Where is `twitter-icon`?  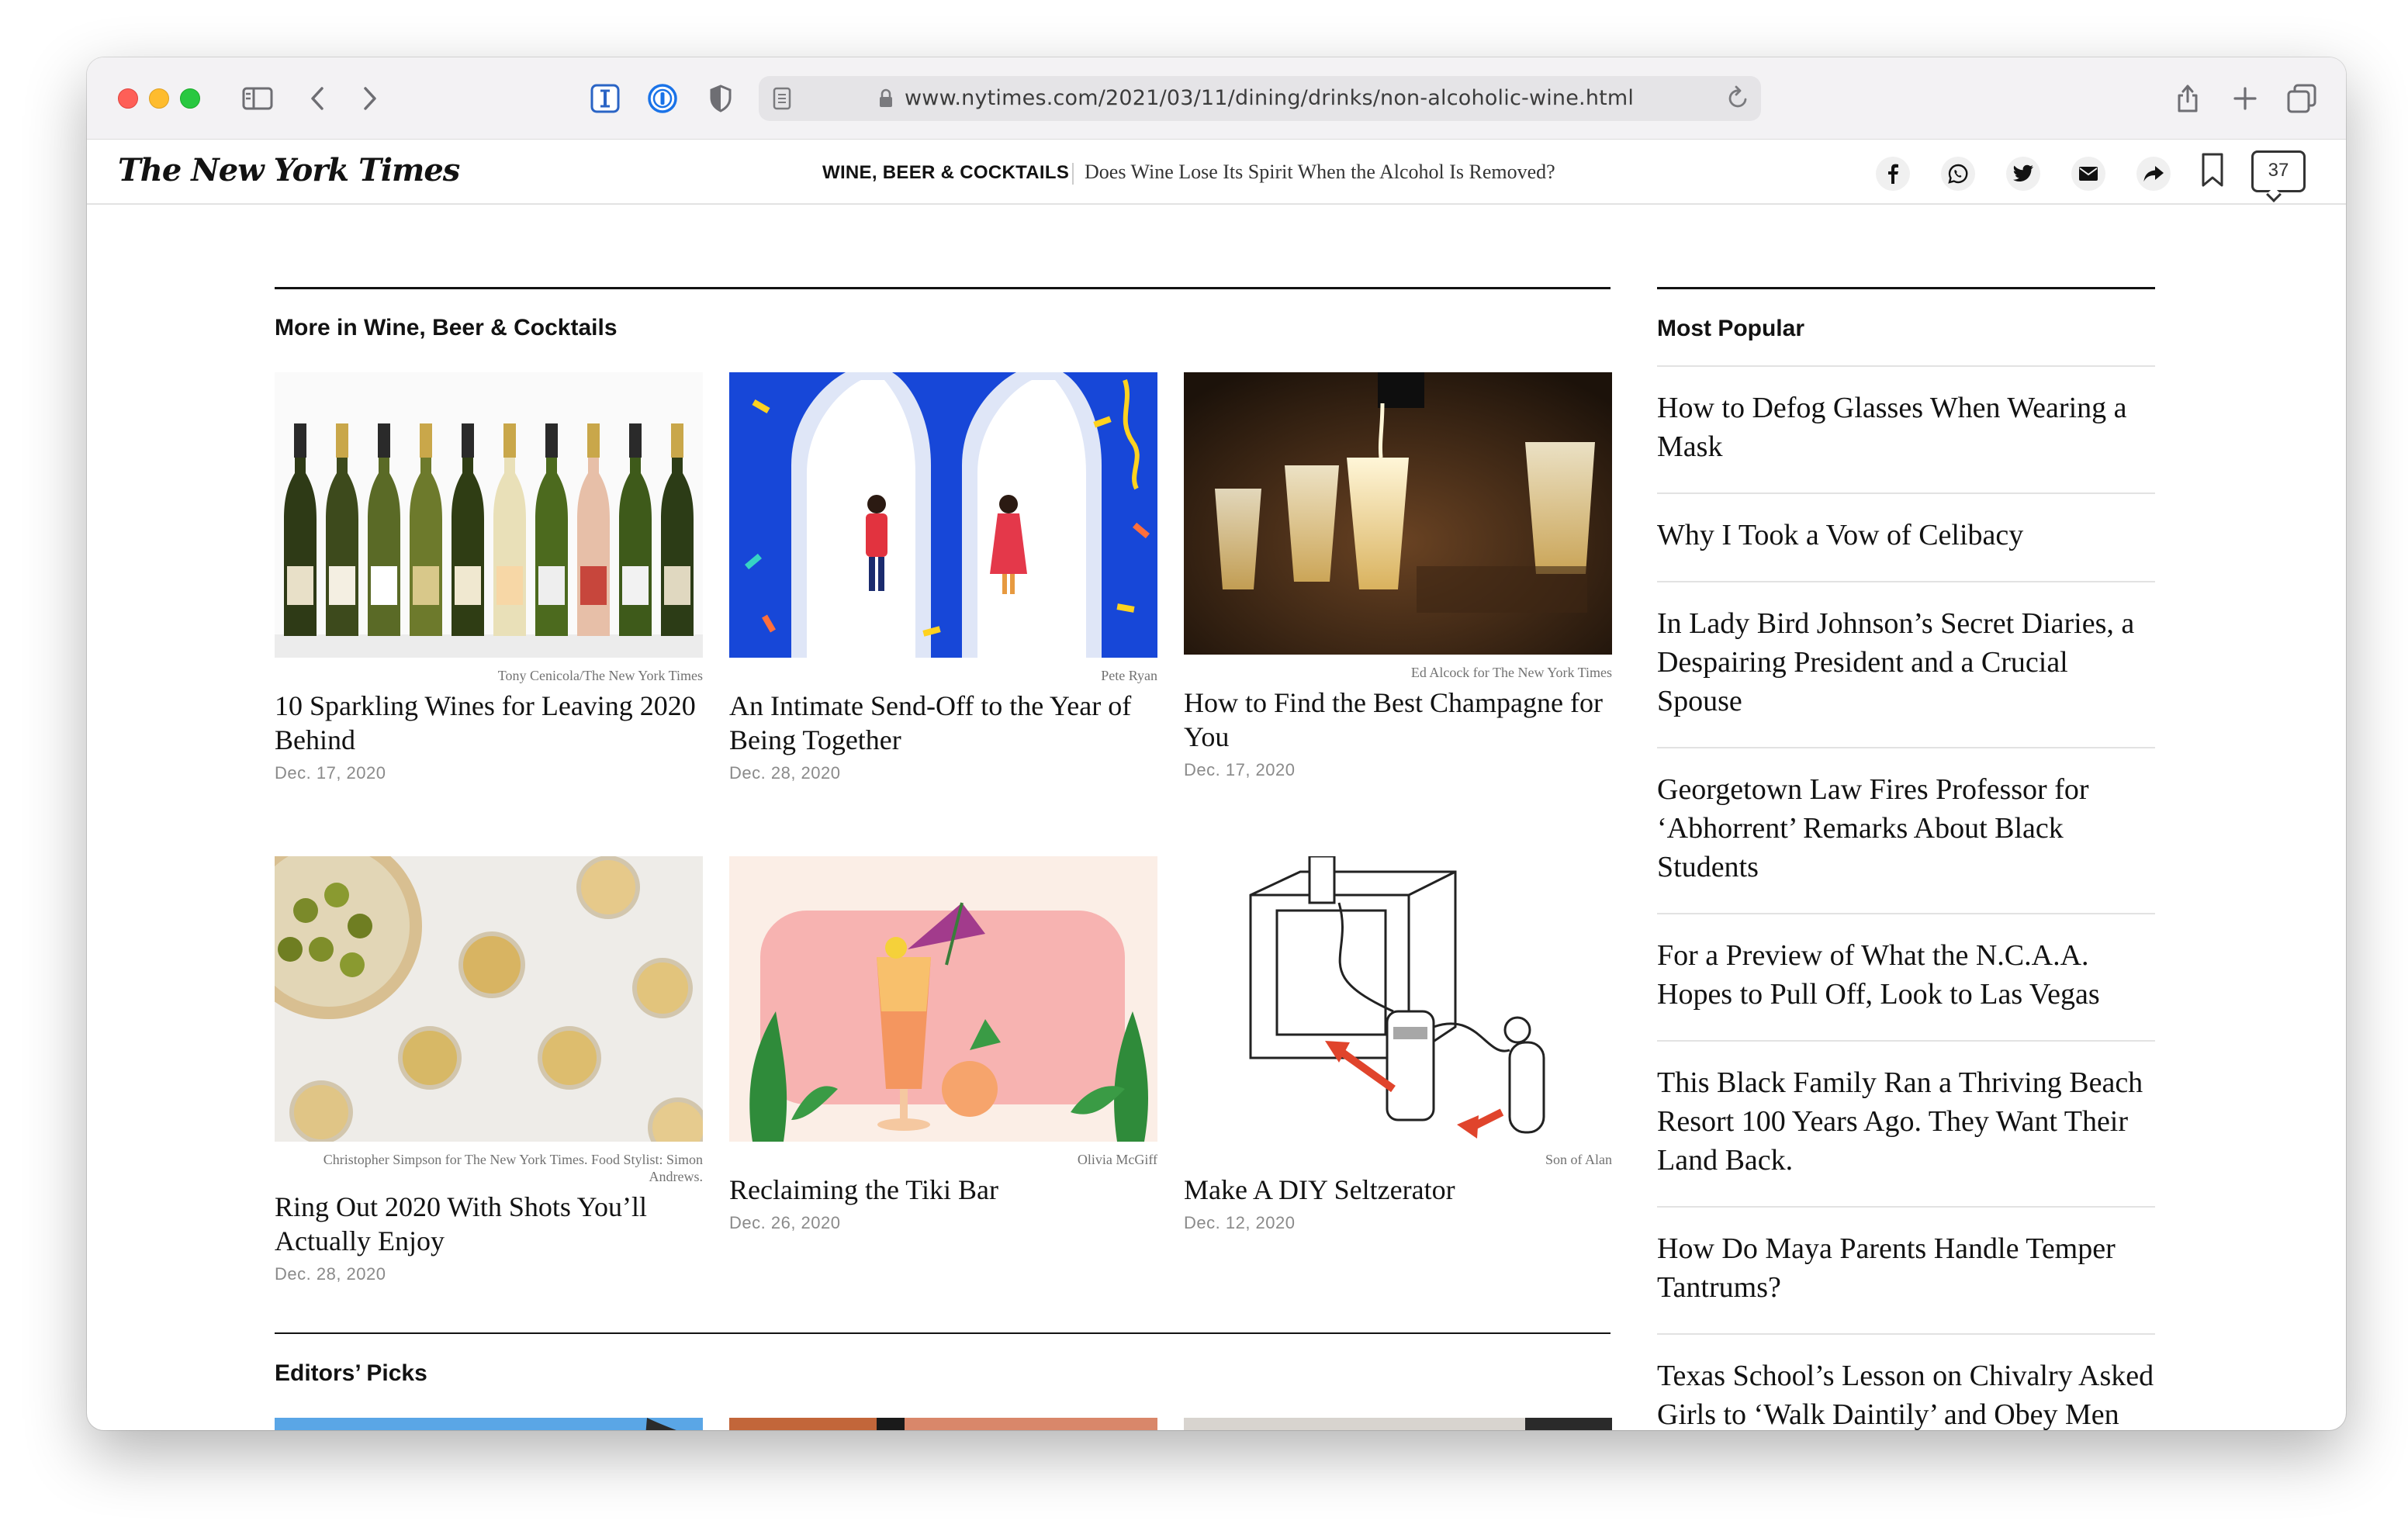 twitter-icon is located at coordinates (2023, 174).